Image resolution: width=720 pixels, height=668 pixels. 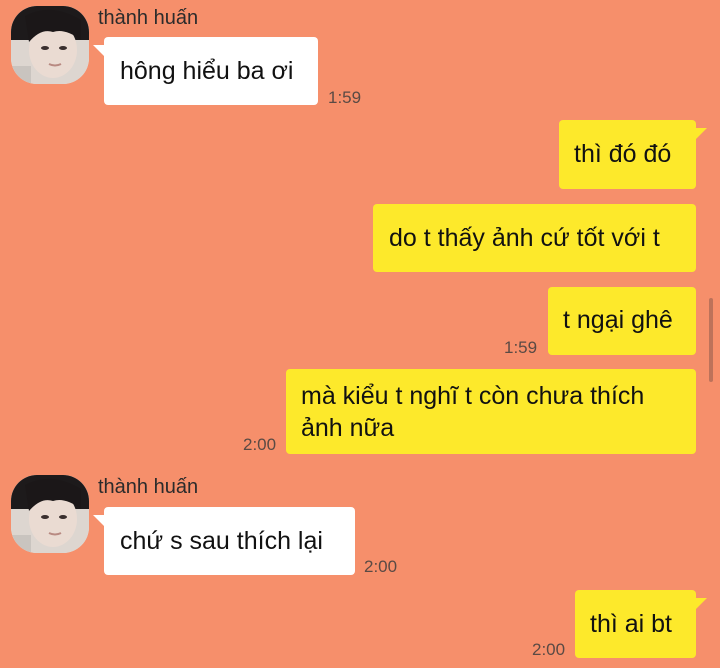 What do you see at coordinates (623, 154) in the screenshot?
I see `message-text: thì đó đó` at bounding box center [623, 154].